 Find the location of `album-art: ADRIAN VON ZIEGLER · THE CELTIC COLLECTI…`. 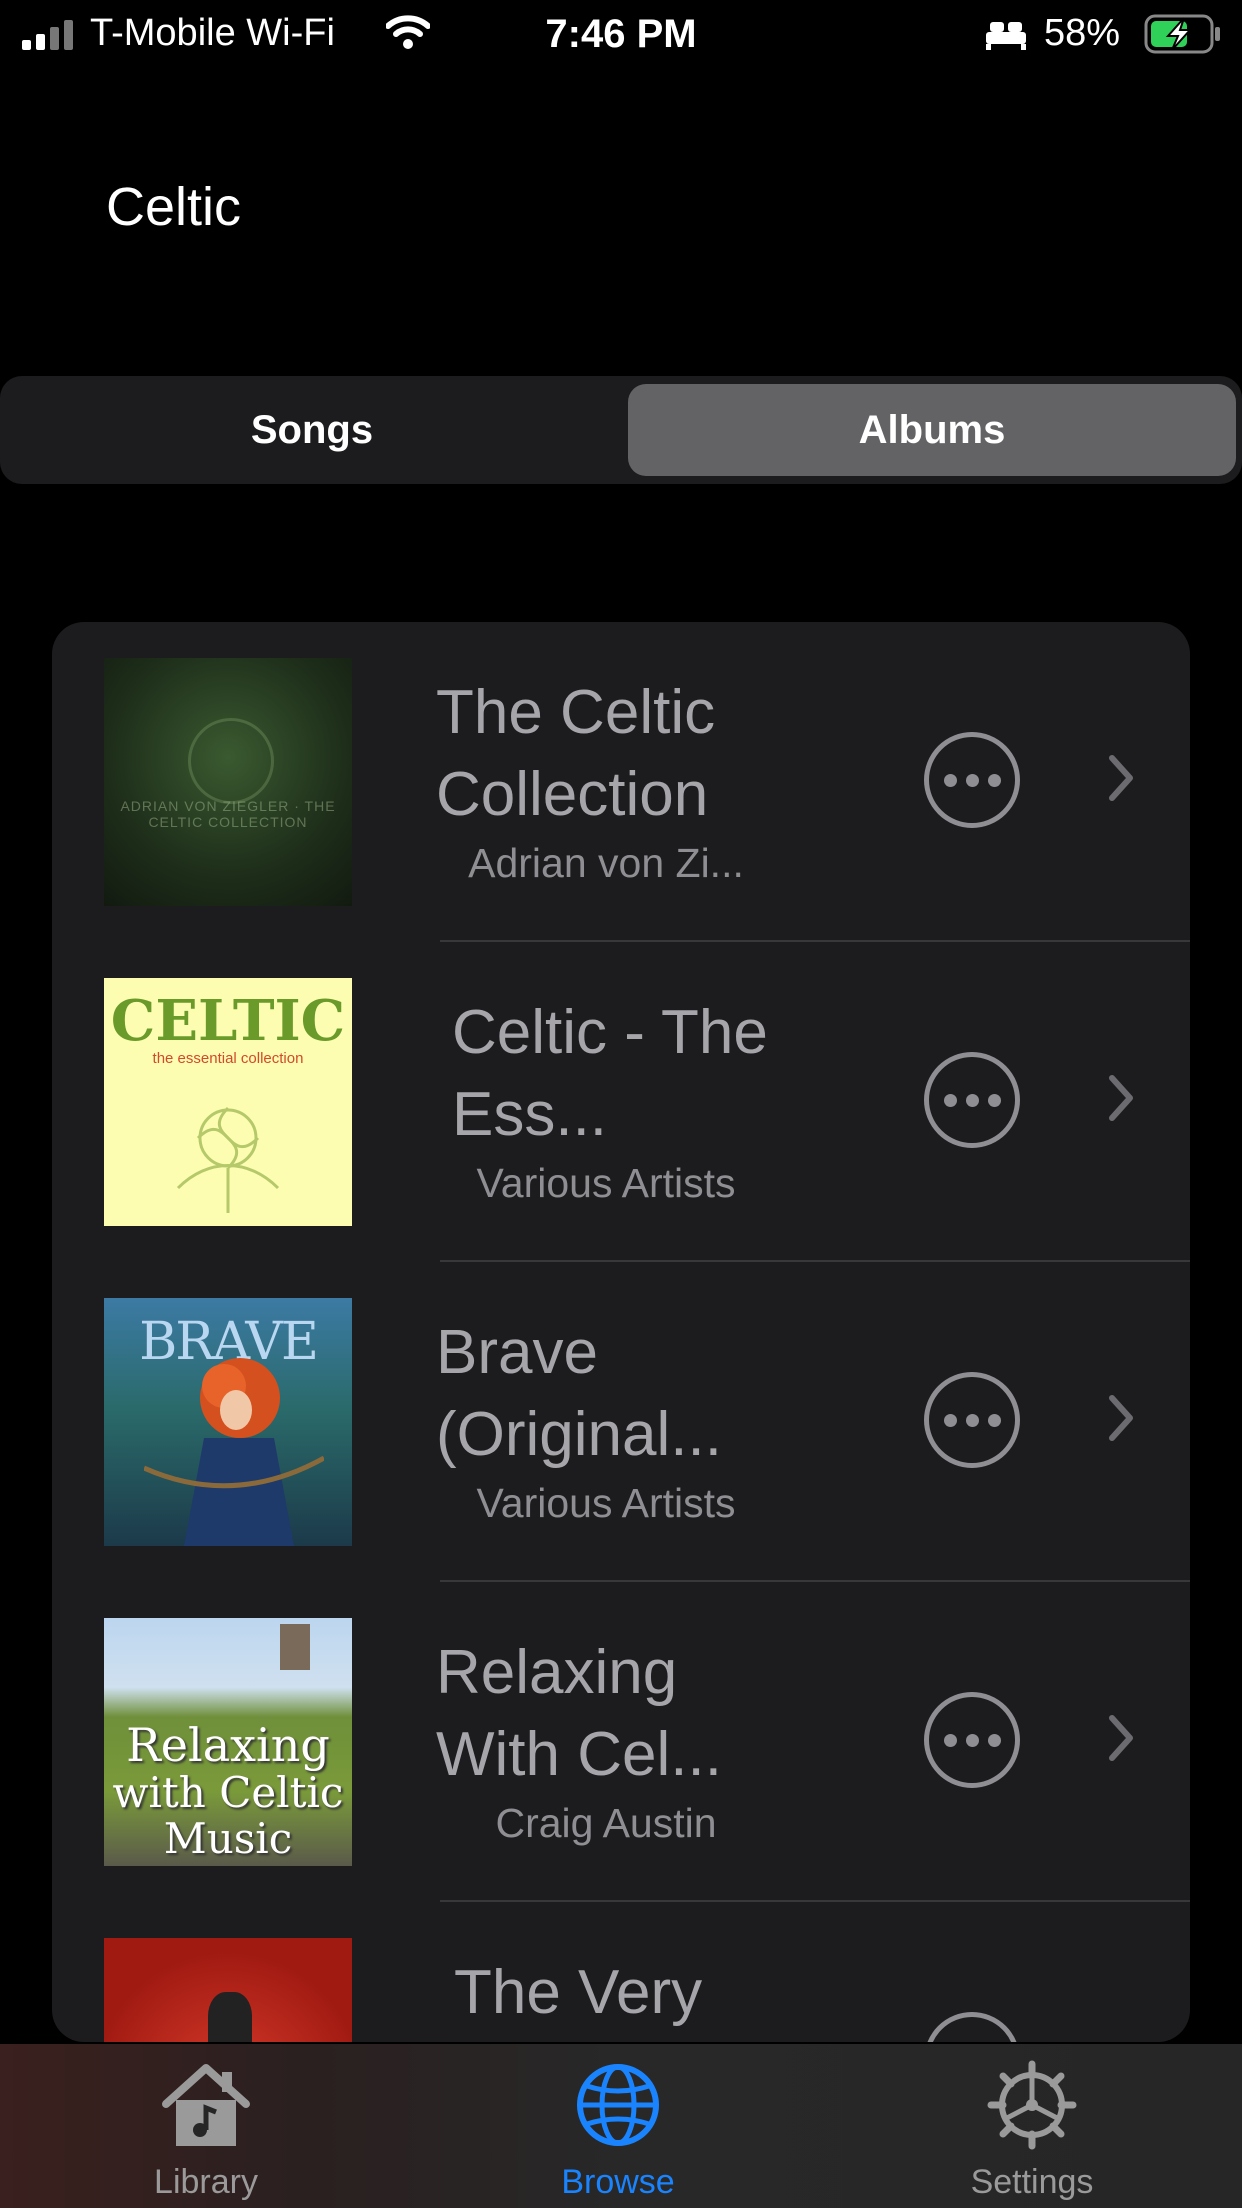

album-art: ADRIAN VON ZIEGLER · THE CELTIC COLLECTI… is located at coordinates (228, 782).